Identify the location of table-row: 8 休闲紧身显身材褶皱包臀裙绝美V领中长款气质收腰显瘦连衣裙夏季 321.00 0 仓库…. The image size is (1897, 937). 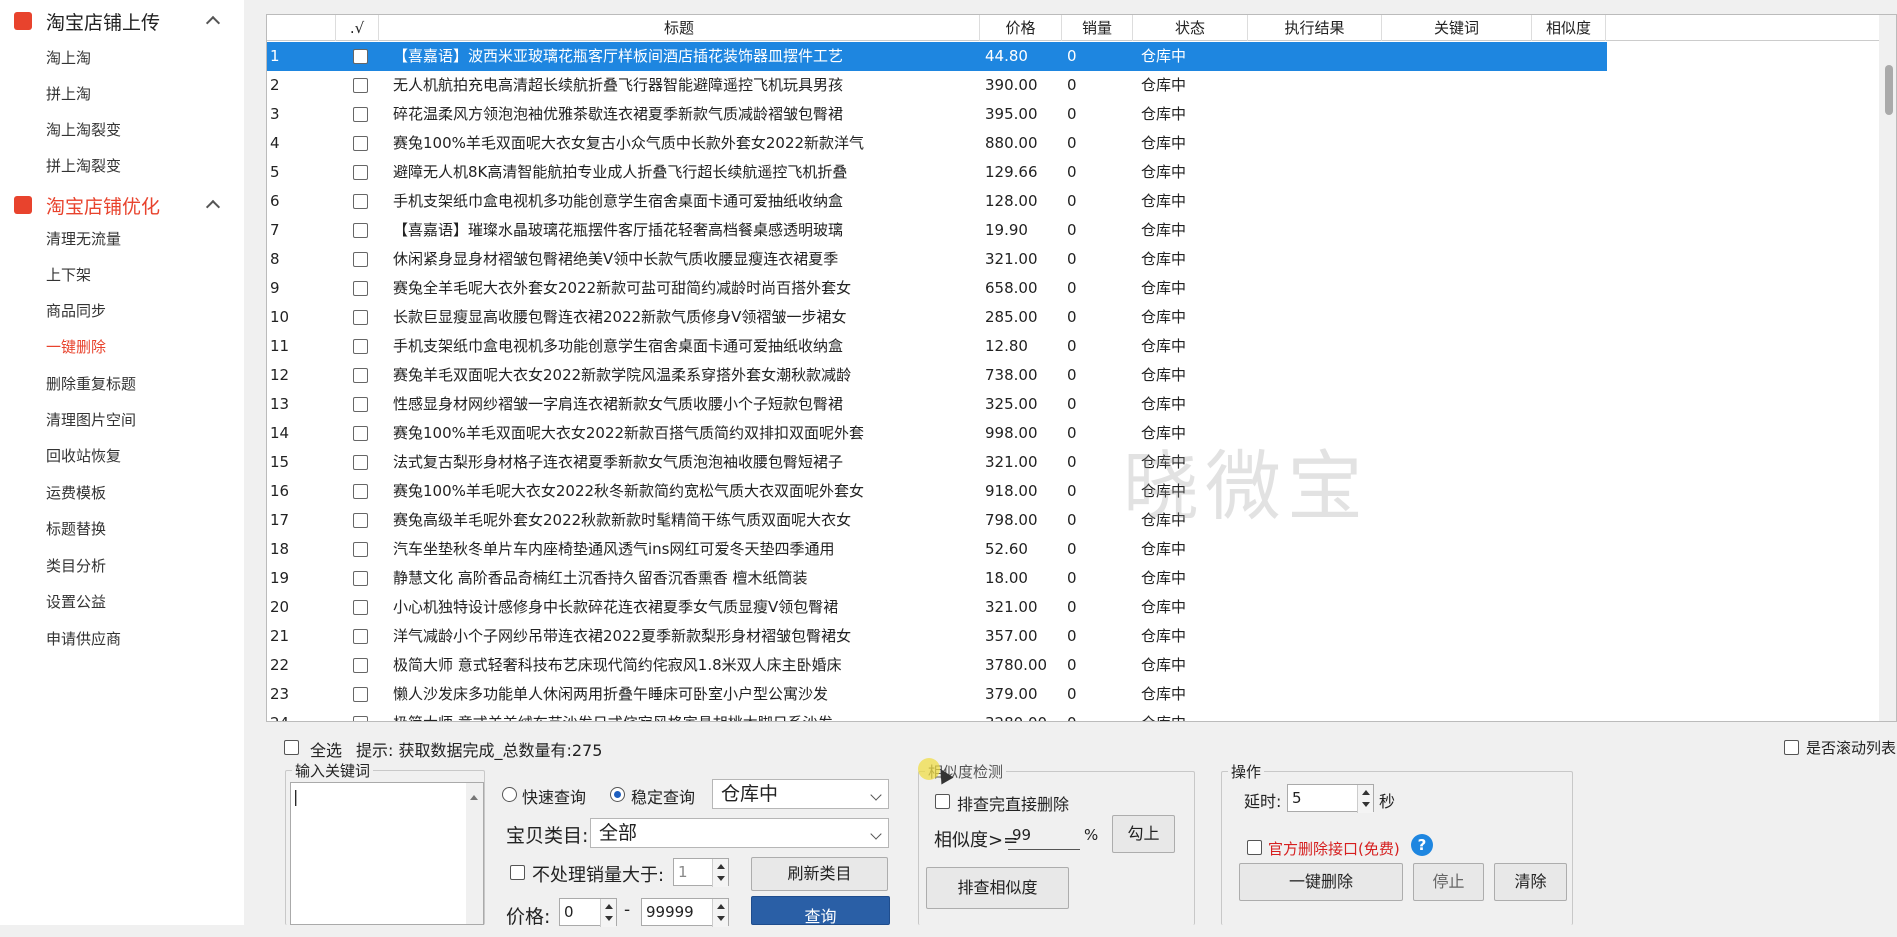
(937, 259).